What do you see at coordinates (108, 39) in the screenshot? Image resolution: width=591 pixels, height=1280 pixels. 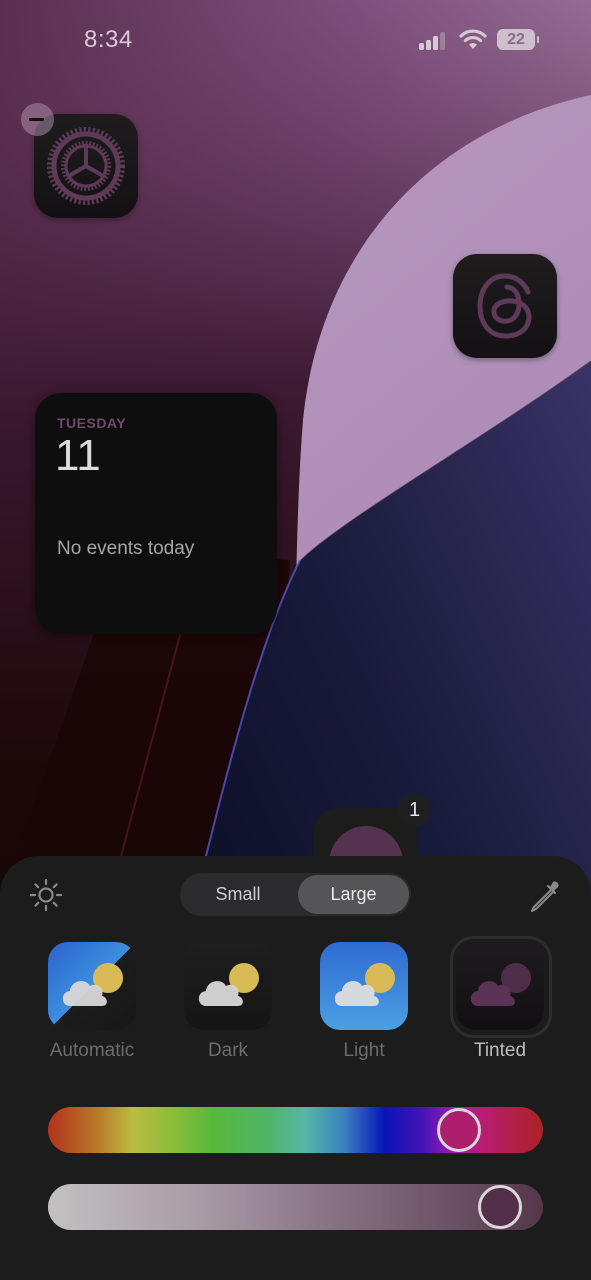 I see `status-time: 8:34` at bounding box center [108, 39].